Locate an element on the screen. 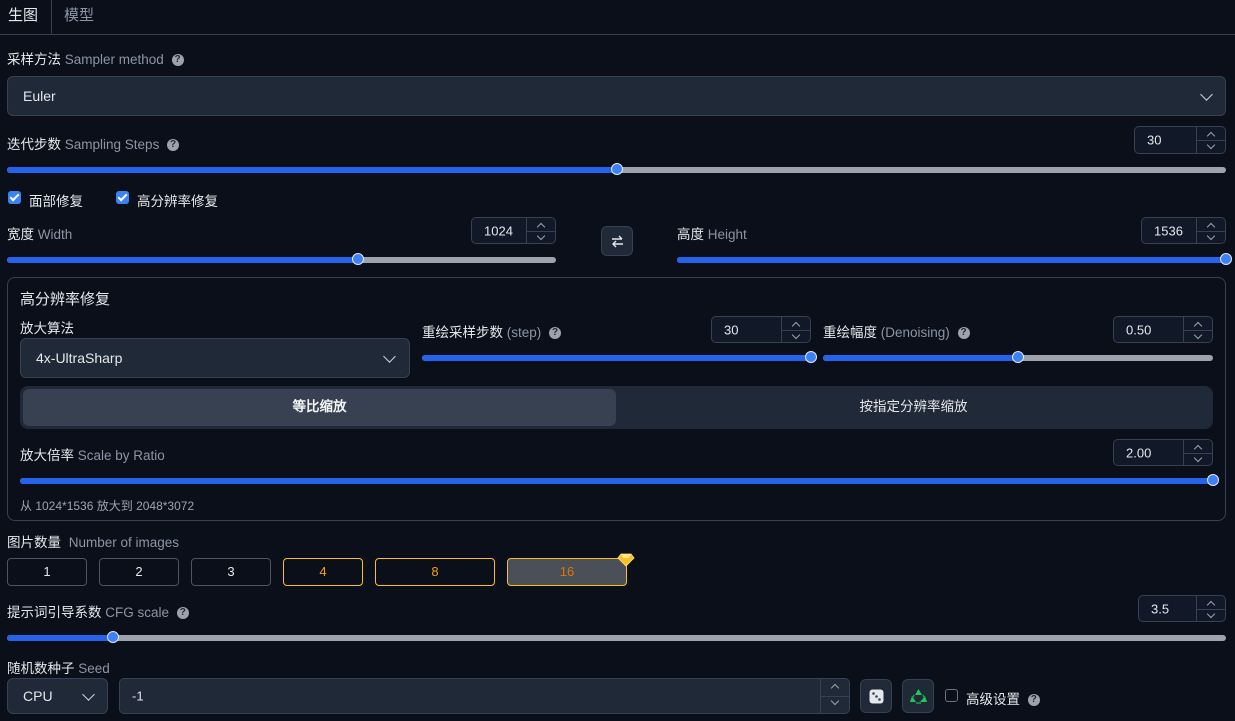 This screenshot has height=721, width=1235. cfg-label-en: CFG scale is located at coordinates (137, 612).